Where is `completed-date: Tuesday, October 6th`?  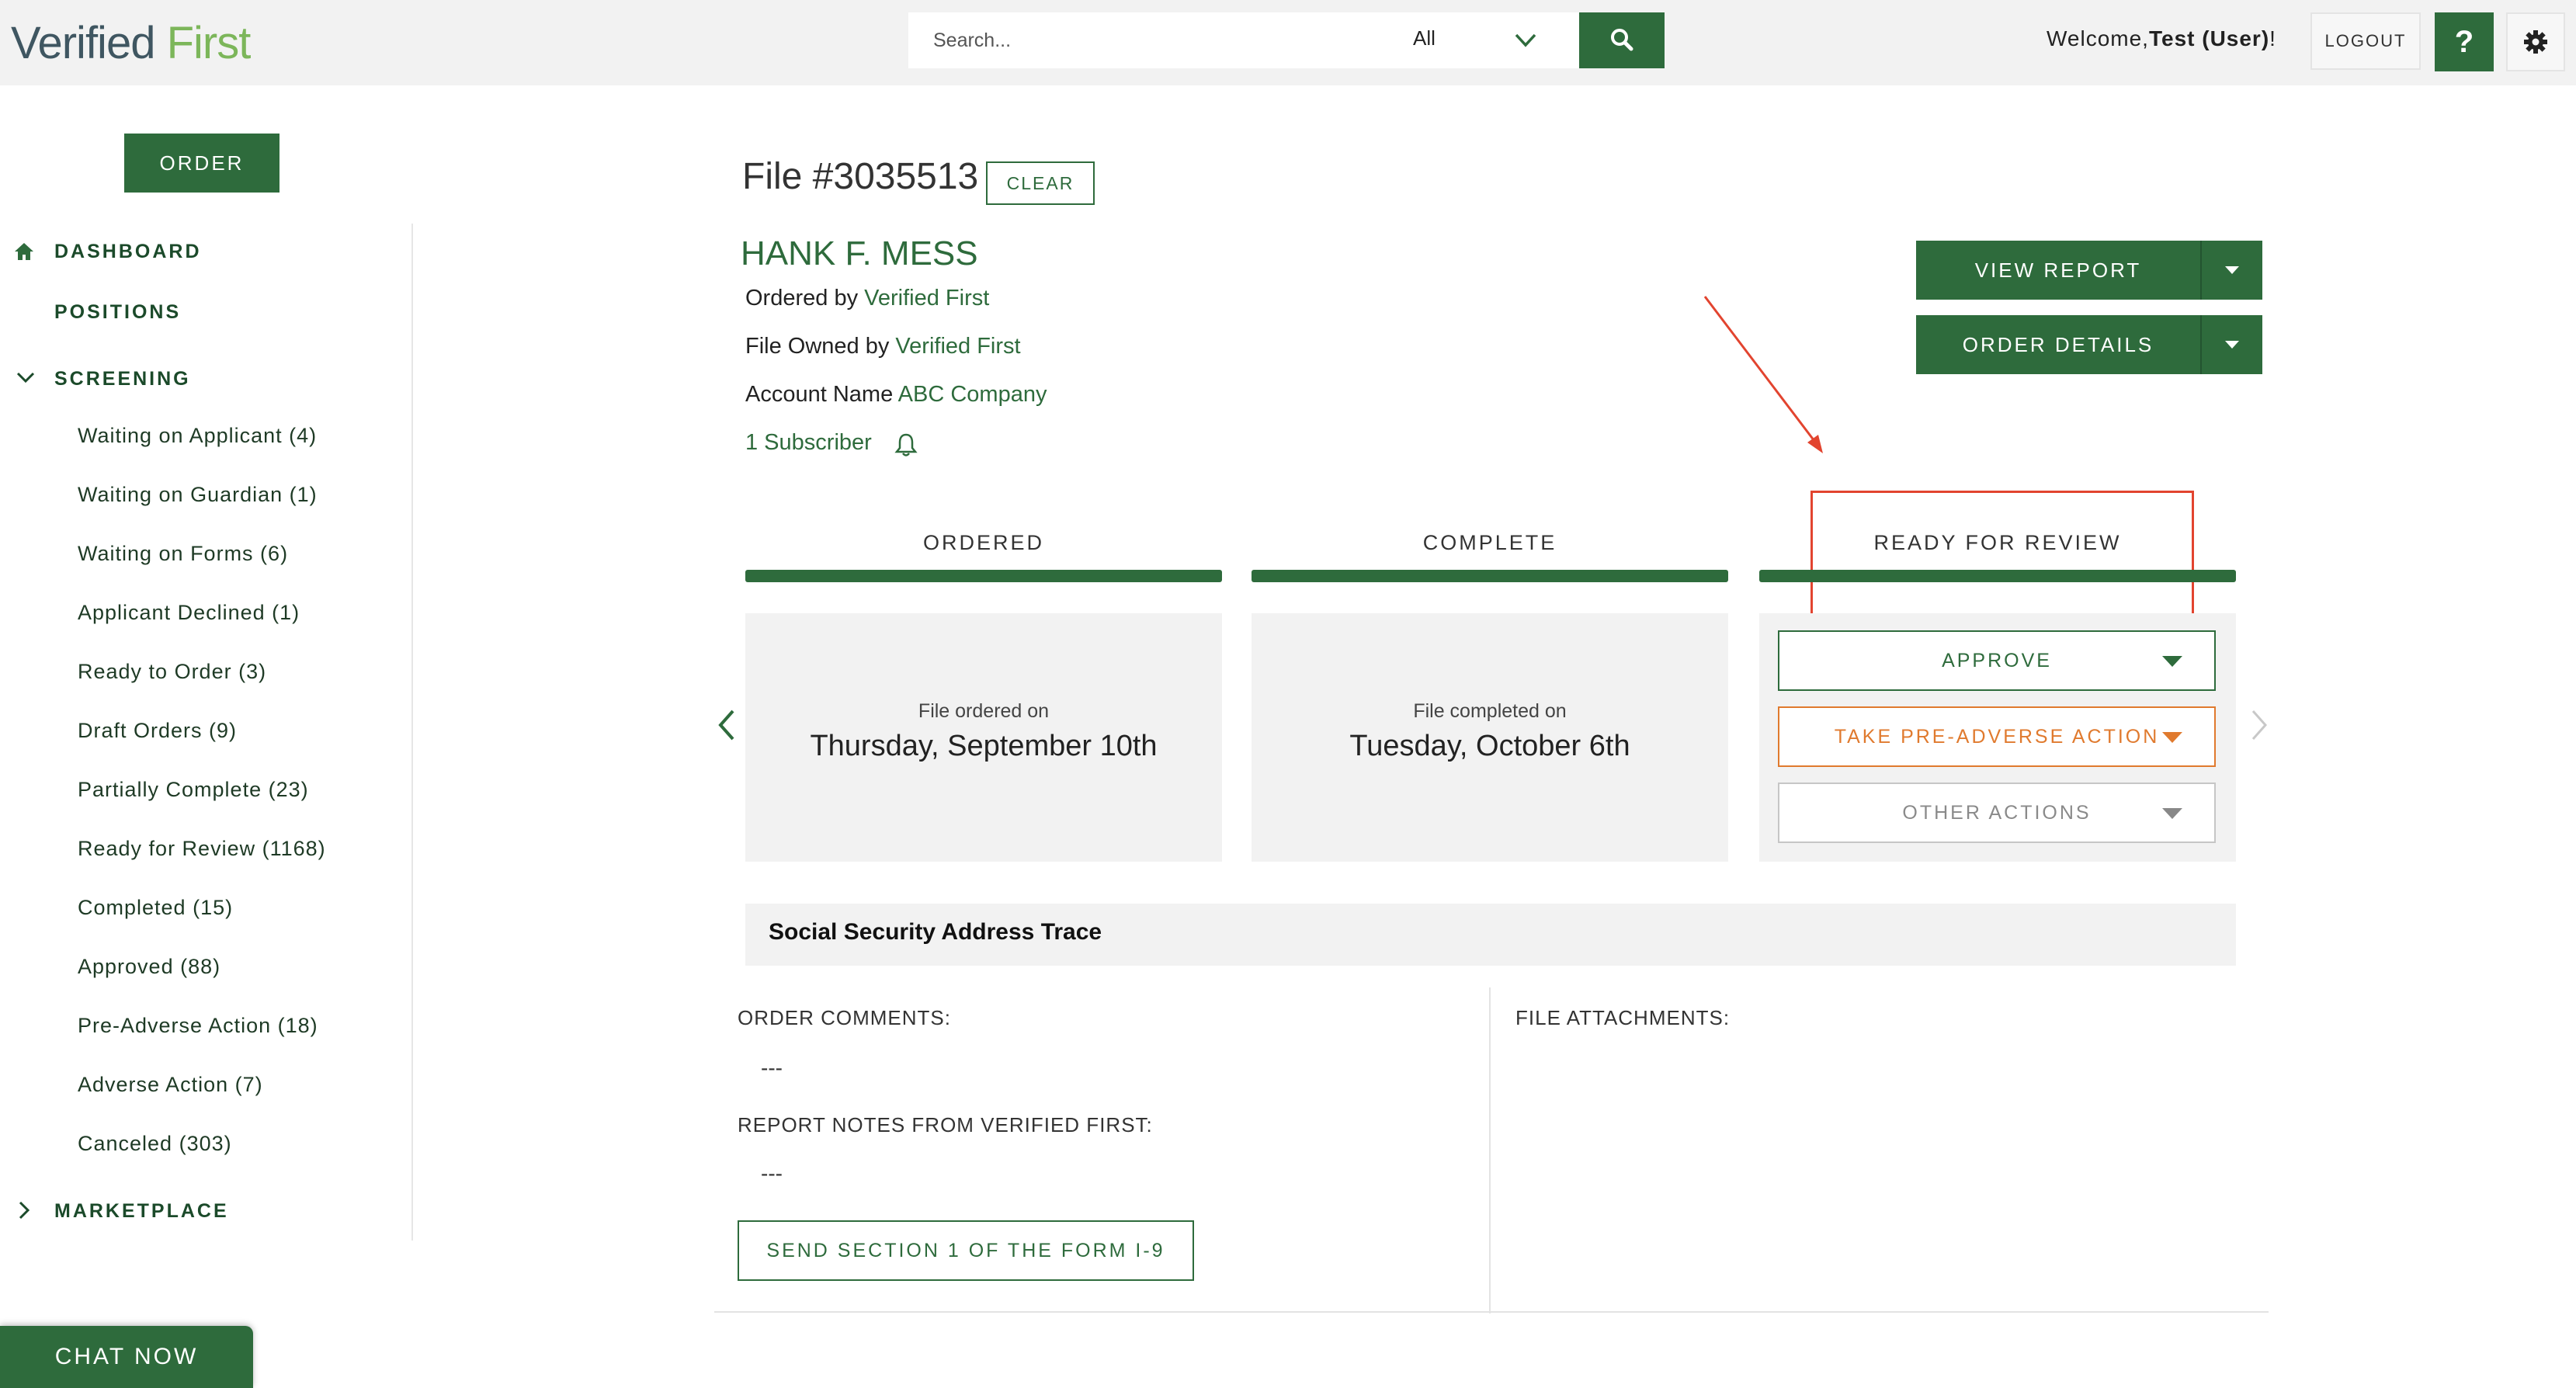 completed-date: Tuesday, October 6th is located at coordinates (1489, 746).